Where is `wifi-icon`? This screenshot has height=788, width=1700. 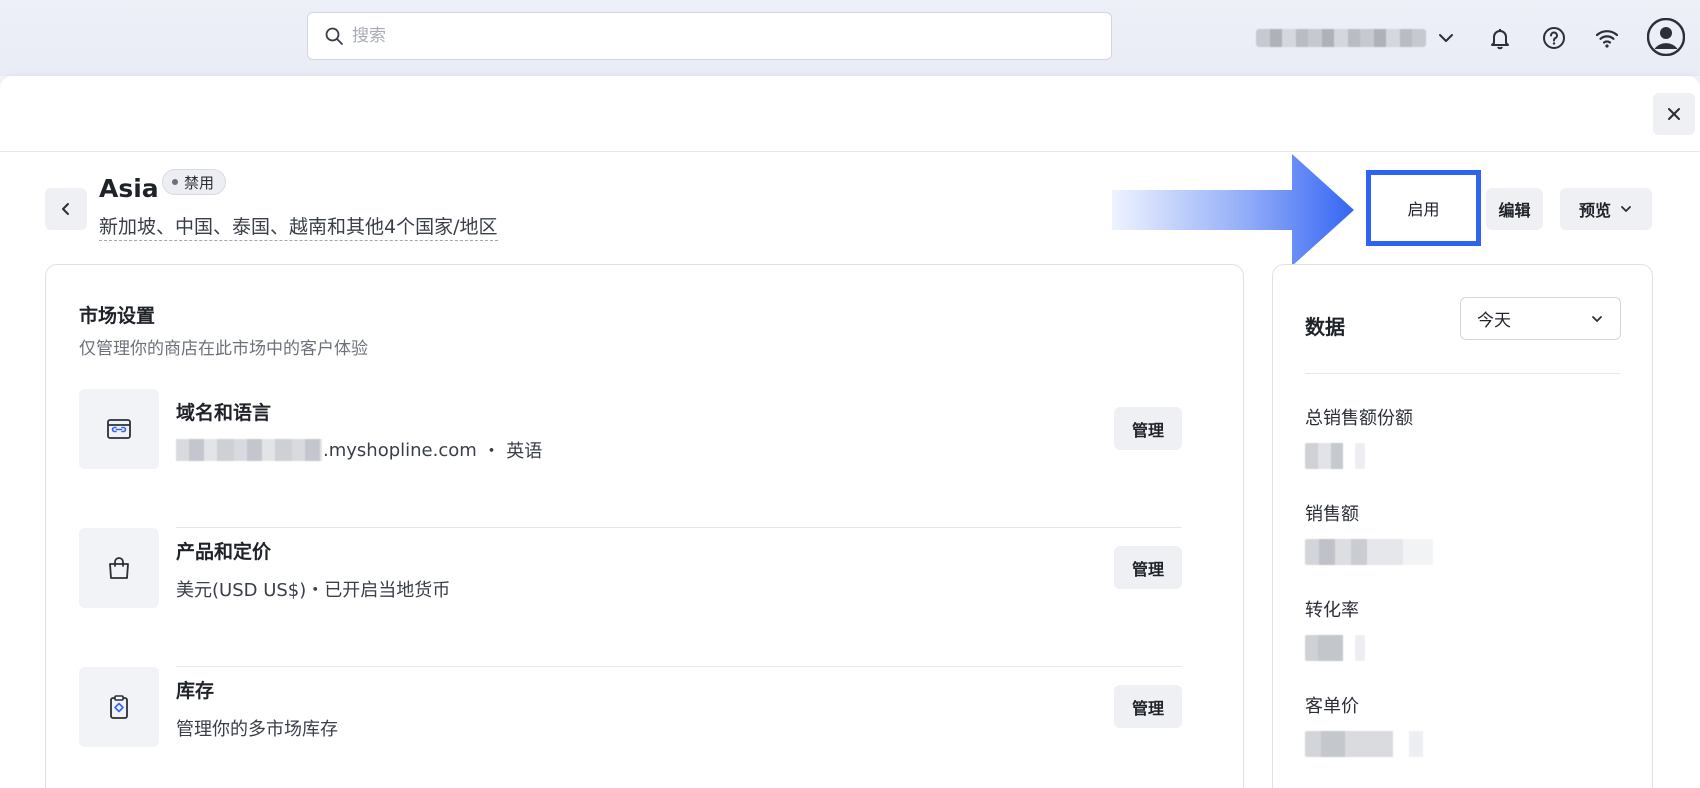
wifi-icon is located at coordinates (1607, 39).